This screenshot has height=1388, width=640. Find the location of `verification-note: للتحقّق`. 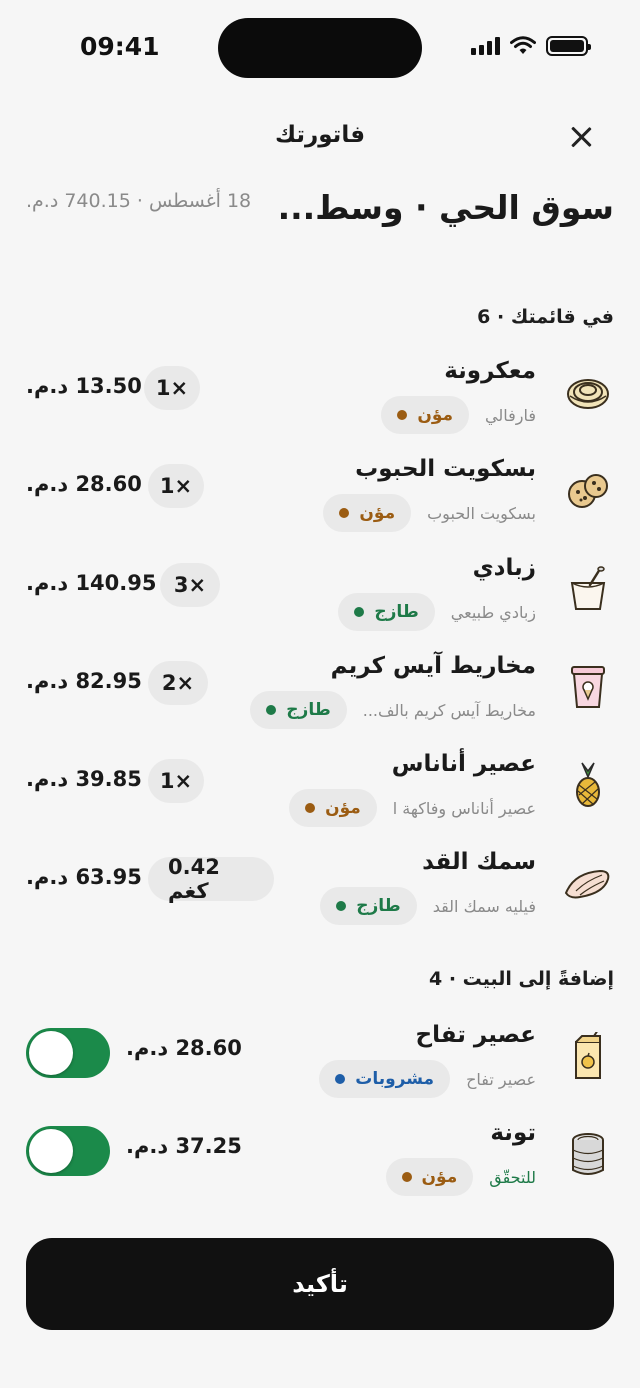

verification-note: للتحقّق is located at coordinates (512, 1177).